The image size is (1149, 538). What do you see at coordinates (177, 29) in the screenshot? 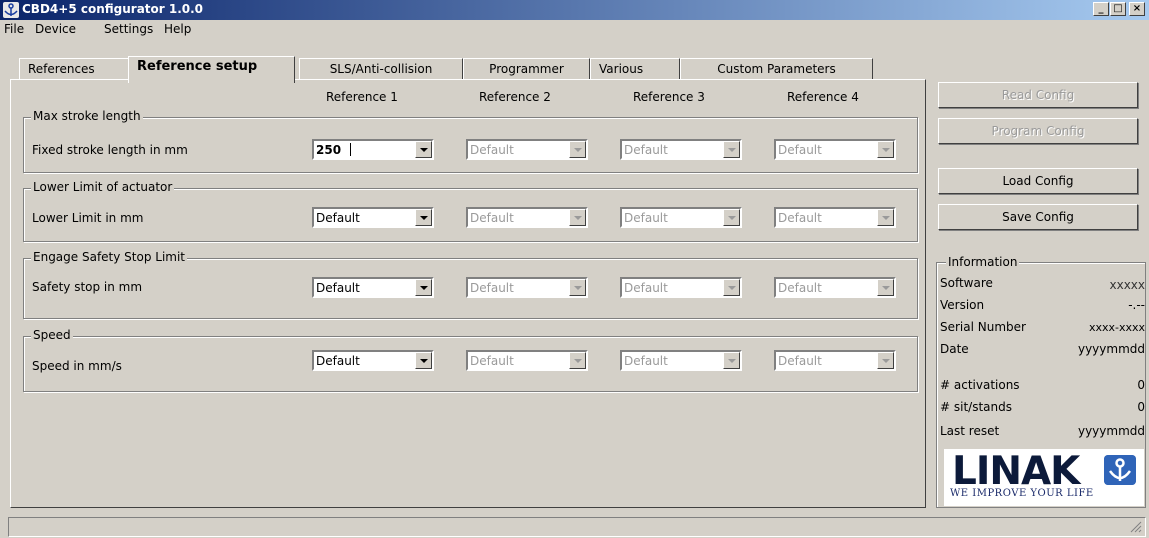
I see `menu-help: Help` at bounding box center [177, 29].